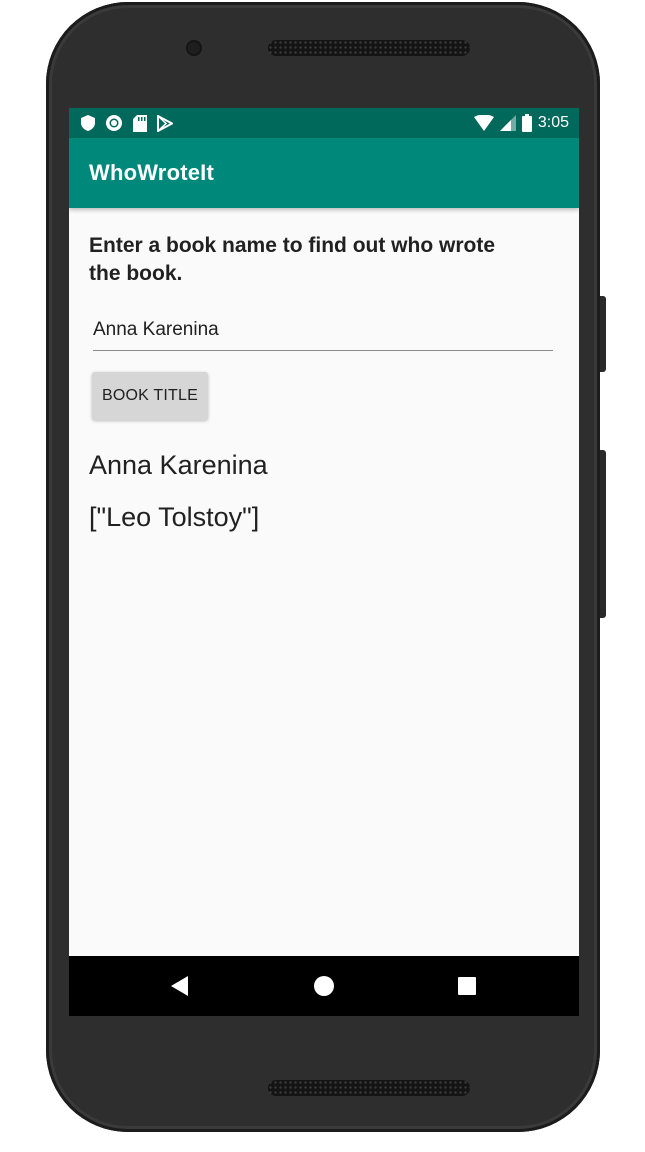  What do you see at coordinates (174, 517) in the screenshot?
I see `result-author: ["Leo Tolstoy"]` at bounding box center [174, 517].